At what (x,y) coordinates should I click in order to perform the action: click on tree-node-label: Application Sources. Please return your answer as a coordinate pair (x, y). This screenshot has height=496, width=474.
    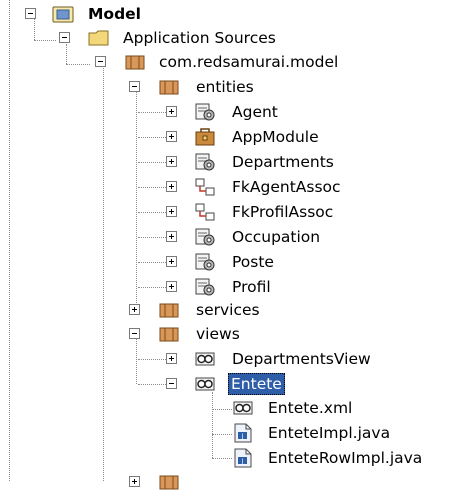
    Looking at the image, I should click on (199, 38).